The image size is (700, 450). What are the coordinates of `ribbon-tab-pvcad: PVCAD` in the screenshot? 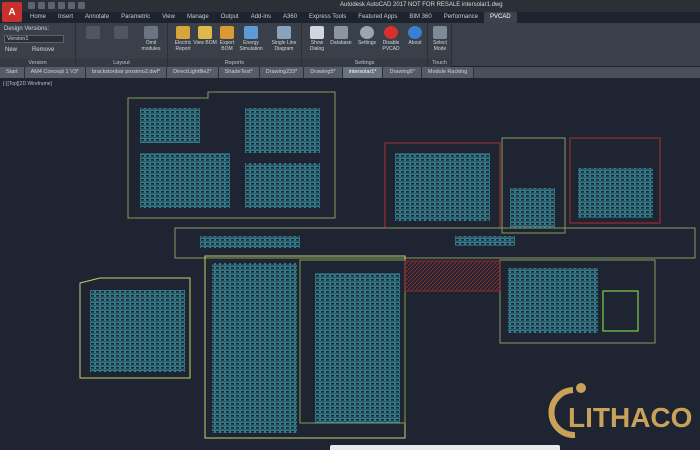 It's located at (500, 17).